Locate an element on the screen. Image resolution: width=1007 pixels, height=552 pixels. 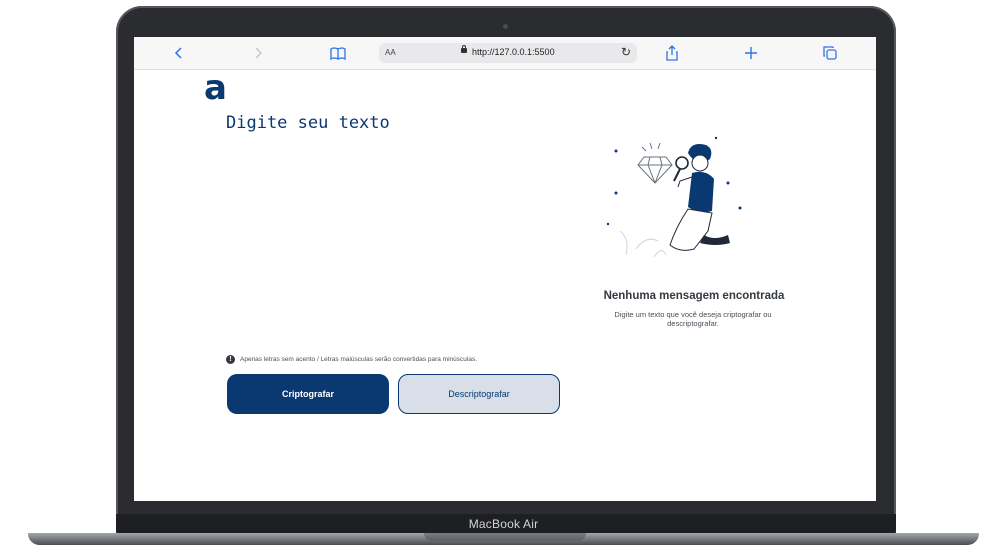
browser-toolbar: AA http://127.0.0.1:5500 ↻ is located at coordinates (505, 53).